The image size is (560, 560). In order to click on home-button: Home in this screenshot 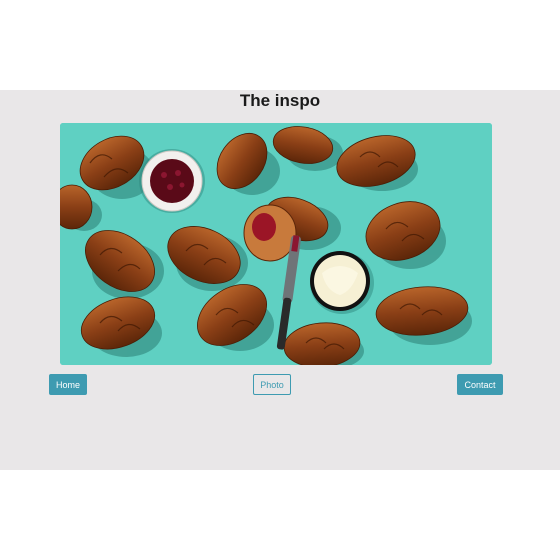, I will do `click(68, 384)`.